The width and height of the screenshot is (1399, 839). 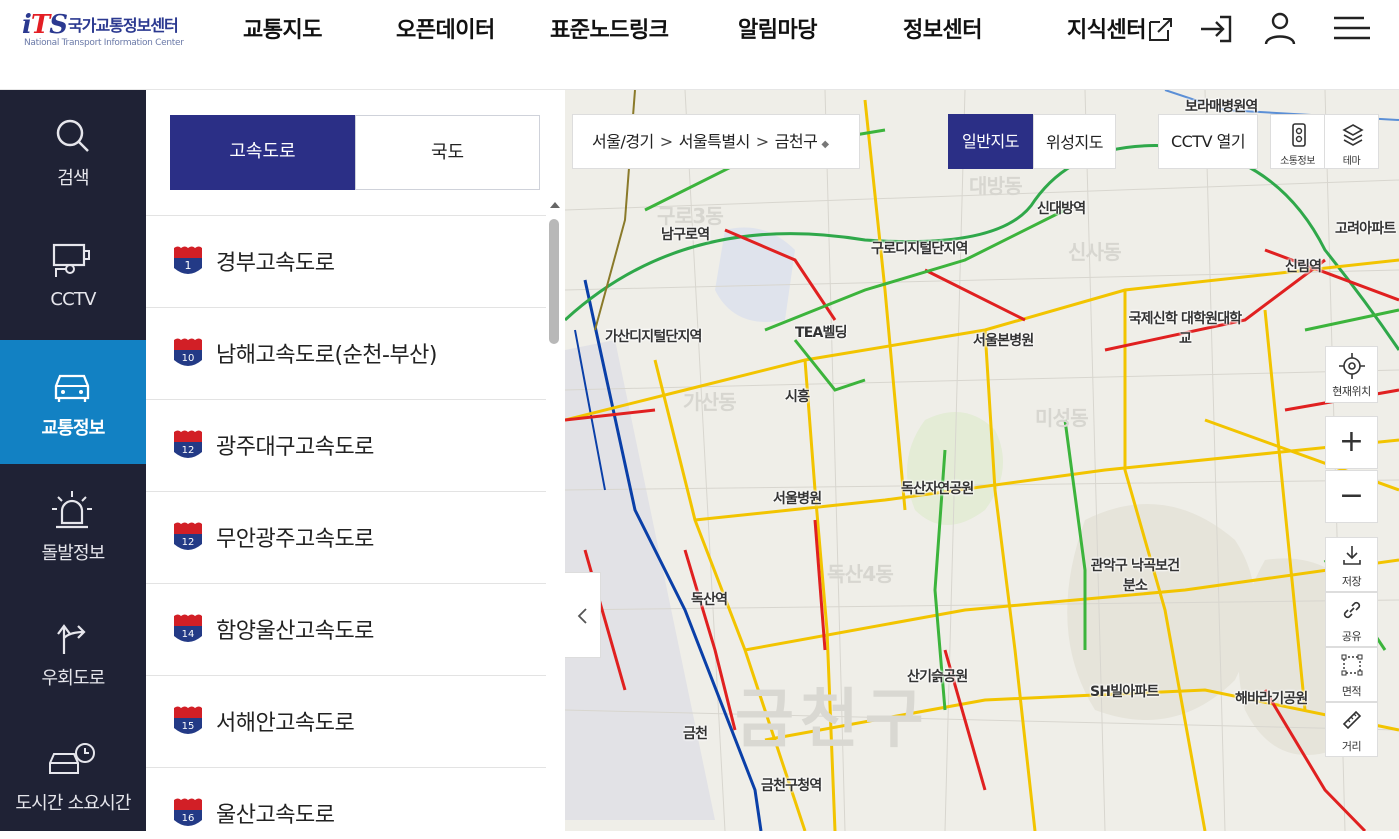 I want to click on place-label: 해바라기공원, so click(x=1271, y=699).